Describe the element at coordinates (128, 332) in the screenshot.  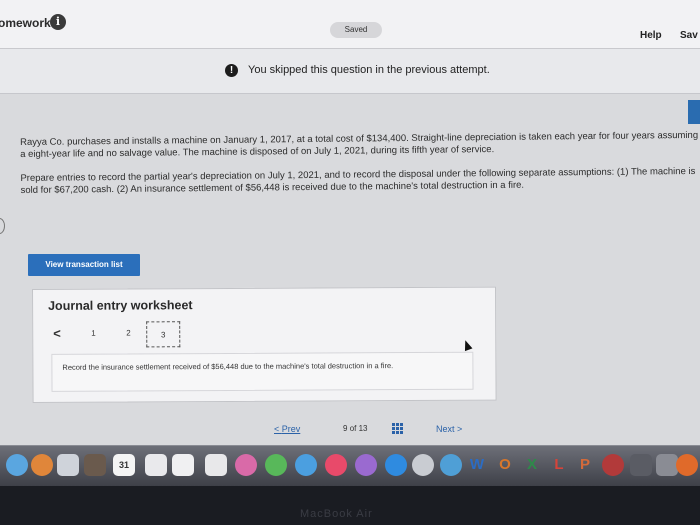
I see `worksheet-step-2: 2` at that location.